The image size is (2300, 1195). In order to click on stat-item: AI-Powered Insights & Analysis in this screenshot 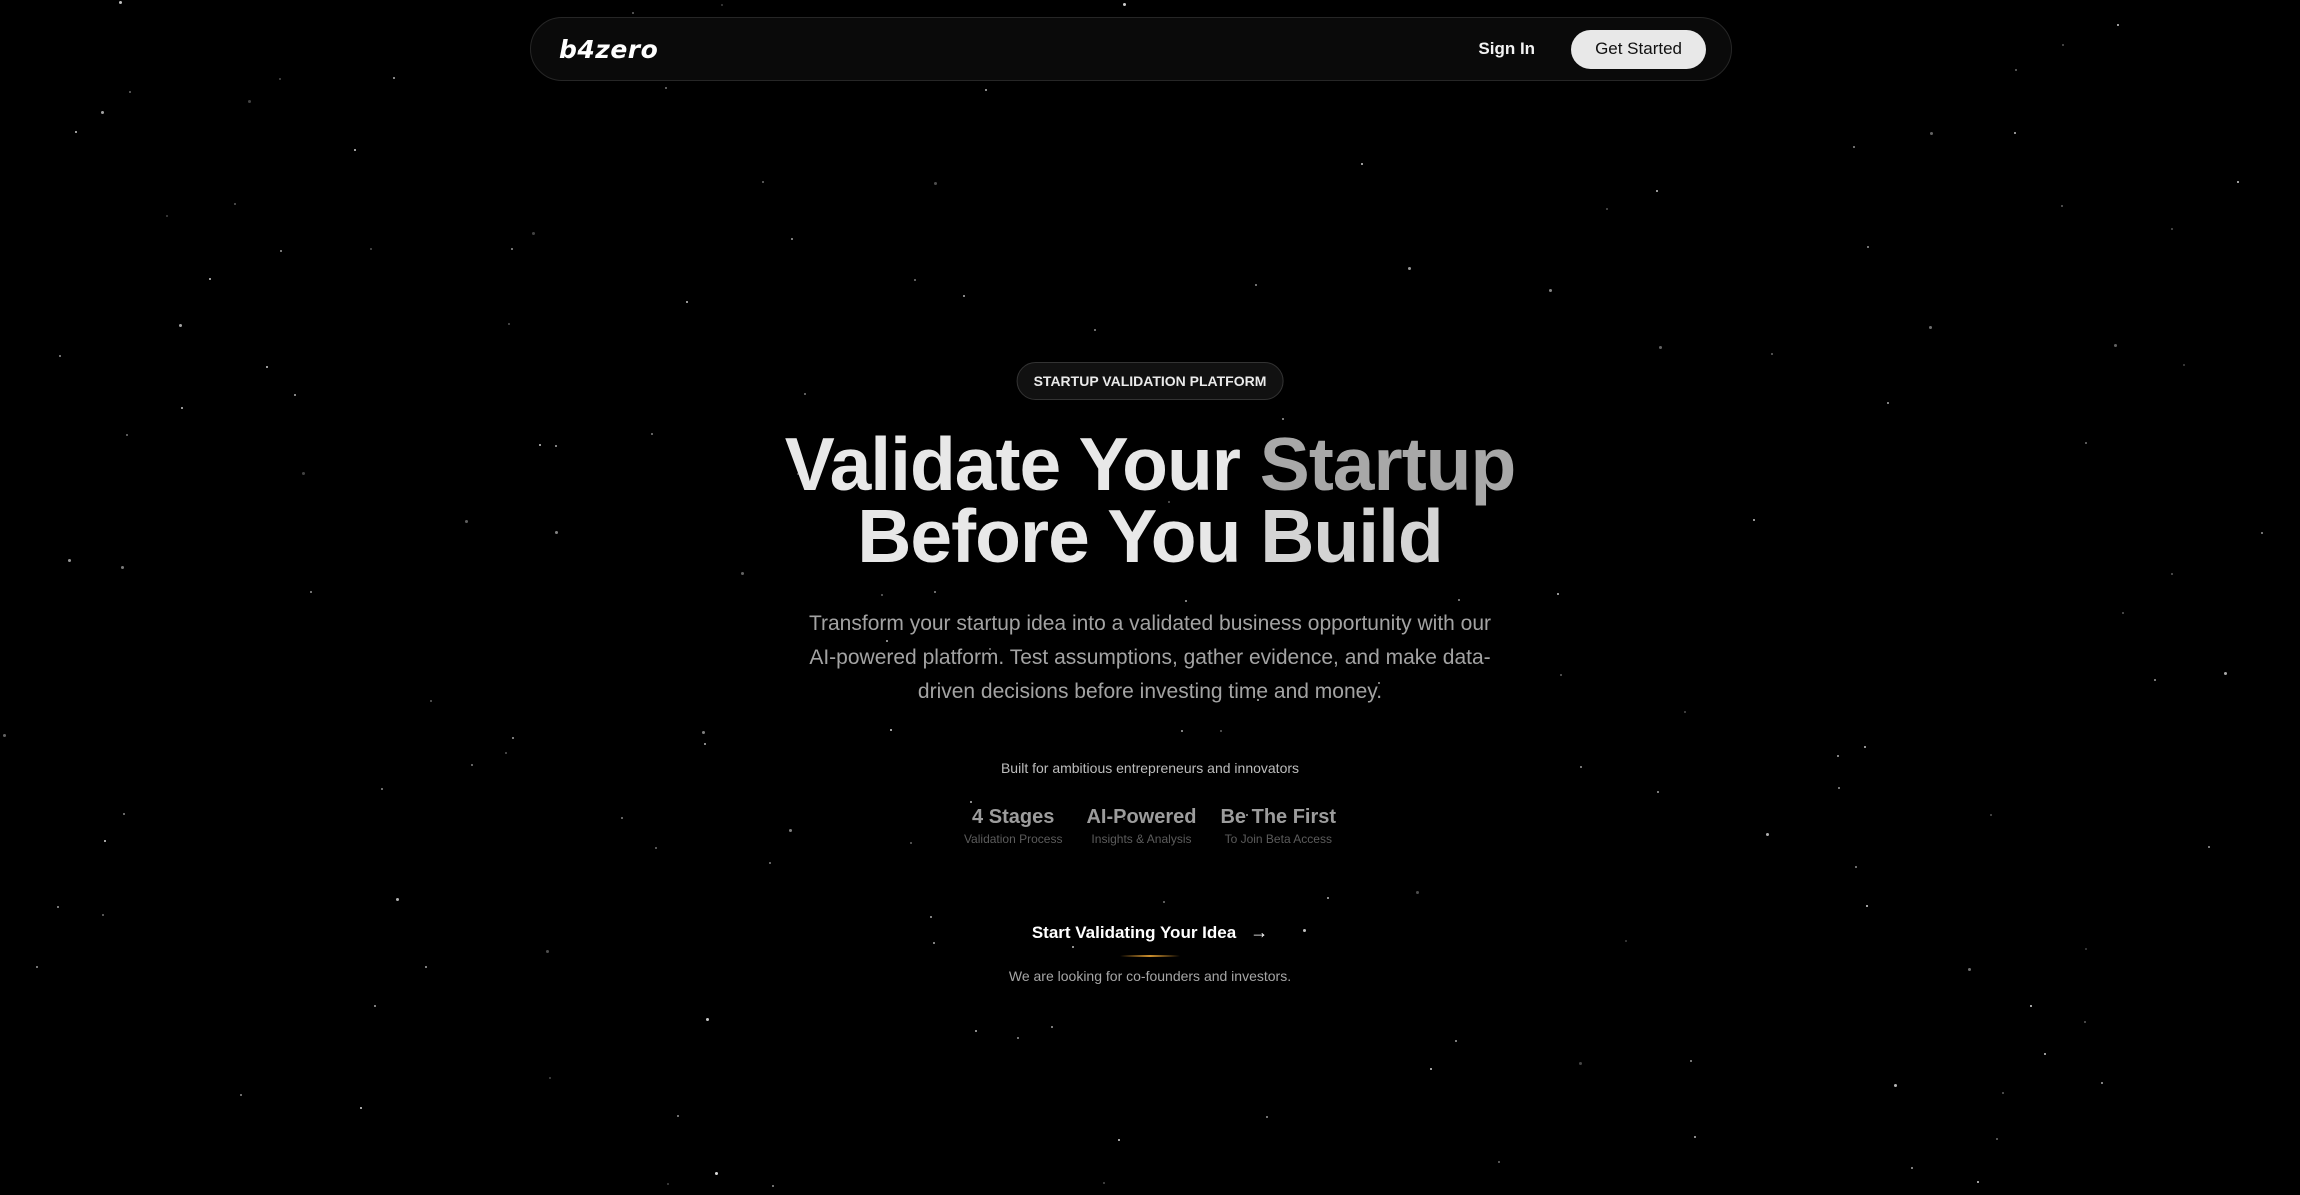, I will do `click(1141, 826)`.